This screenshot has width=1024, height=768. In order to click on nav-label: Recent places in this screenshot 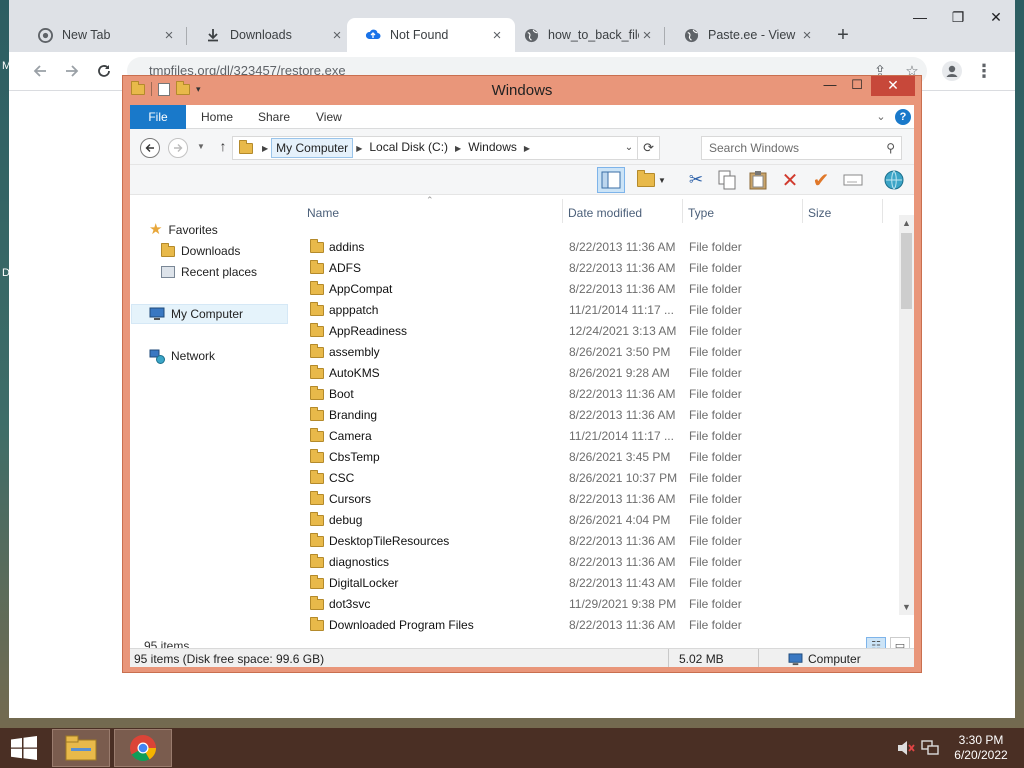, I will do `click(219, 272)`.